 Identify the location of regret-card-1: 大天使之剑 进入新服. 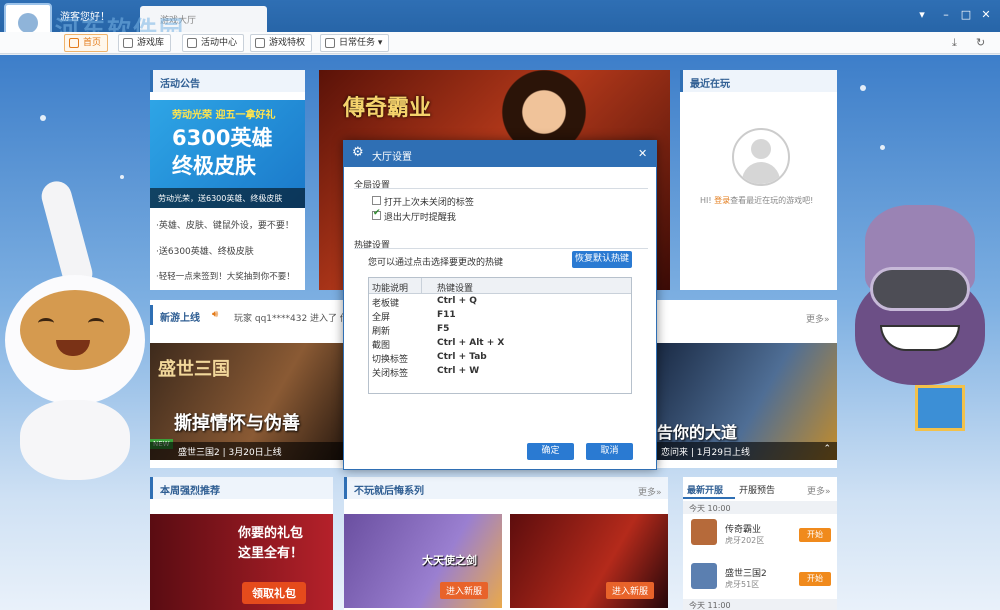
(423, 561).